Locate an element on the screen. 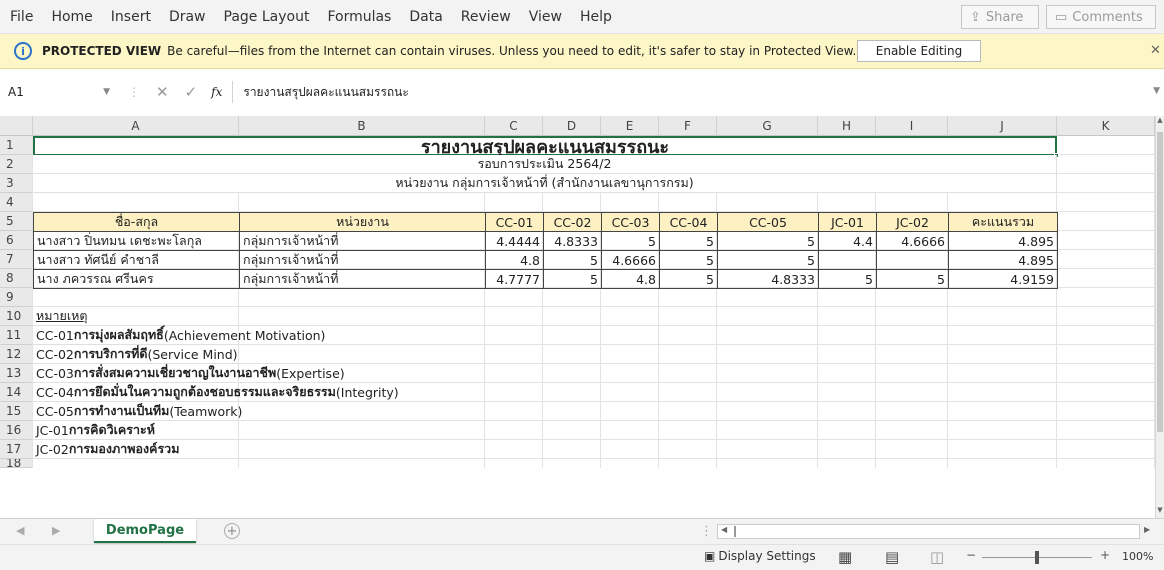  table-cell: นาง ภควรรณ ศรีนคร is located at coordinates (136, 279).